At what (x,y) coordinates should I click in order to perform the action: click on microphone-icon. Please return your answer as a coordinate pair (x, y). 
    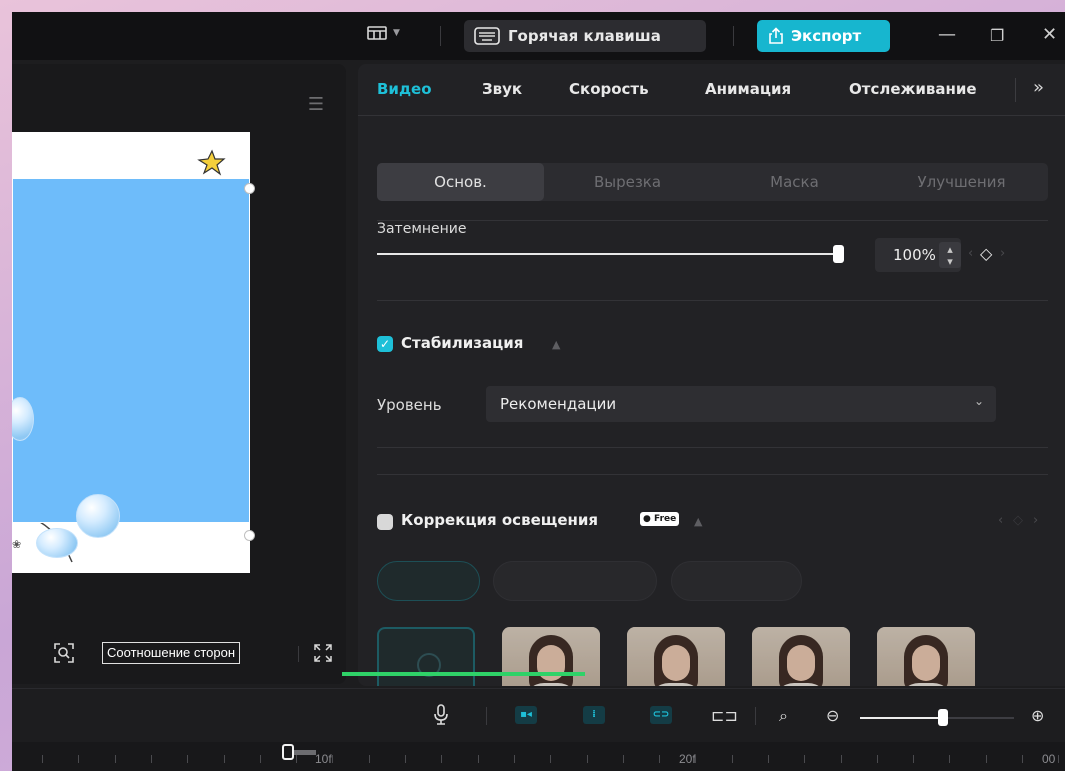
    Looking at the image, I should click on (441, 715).